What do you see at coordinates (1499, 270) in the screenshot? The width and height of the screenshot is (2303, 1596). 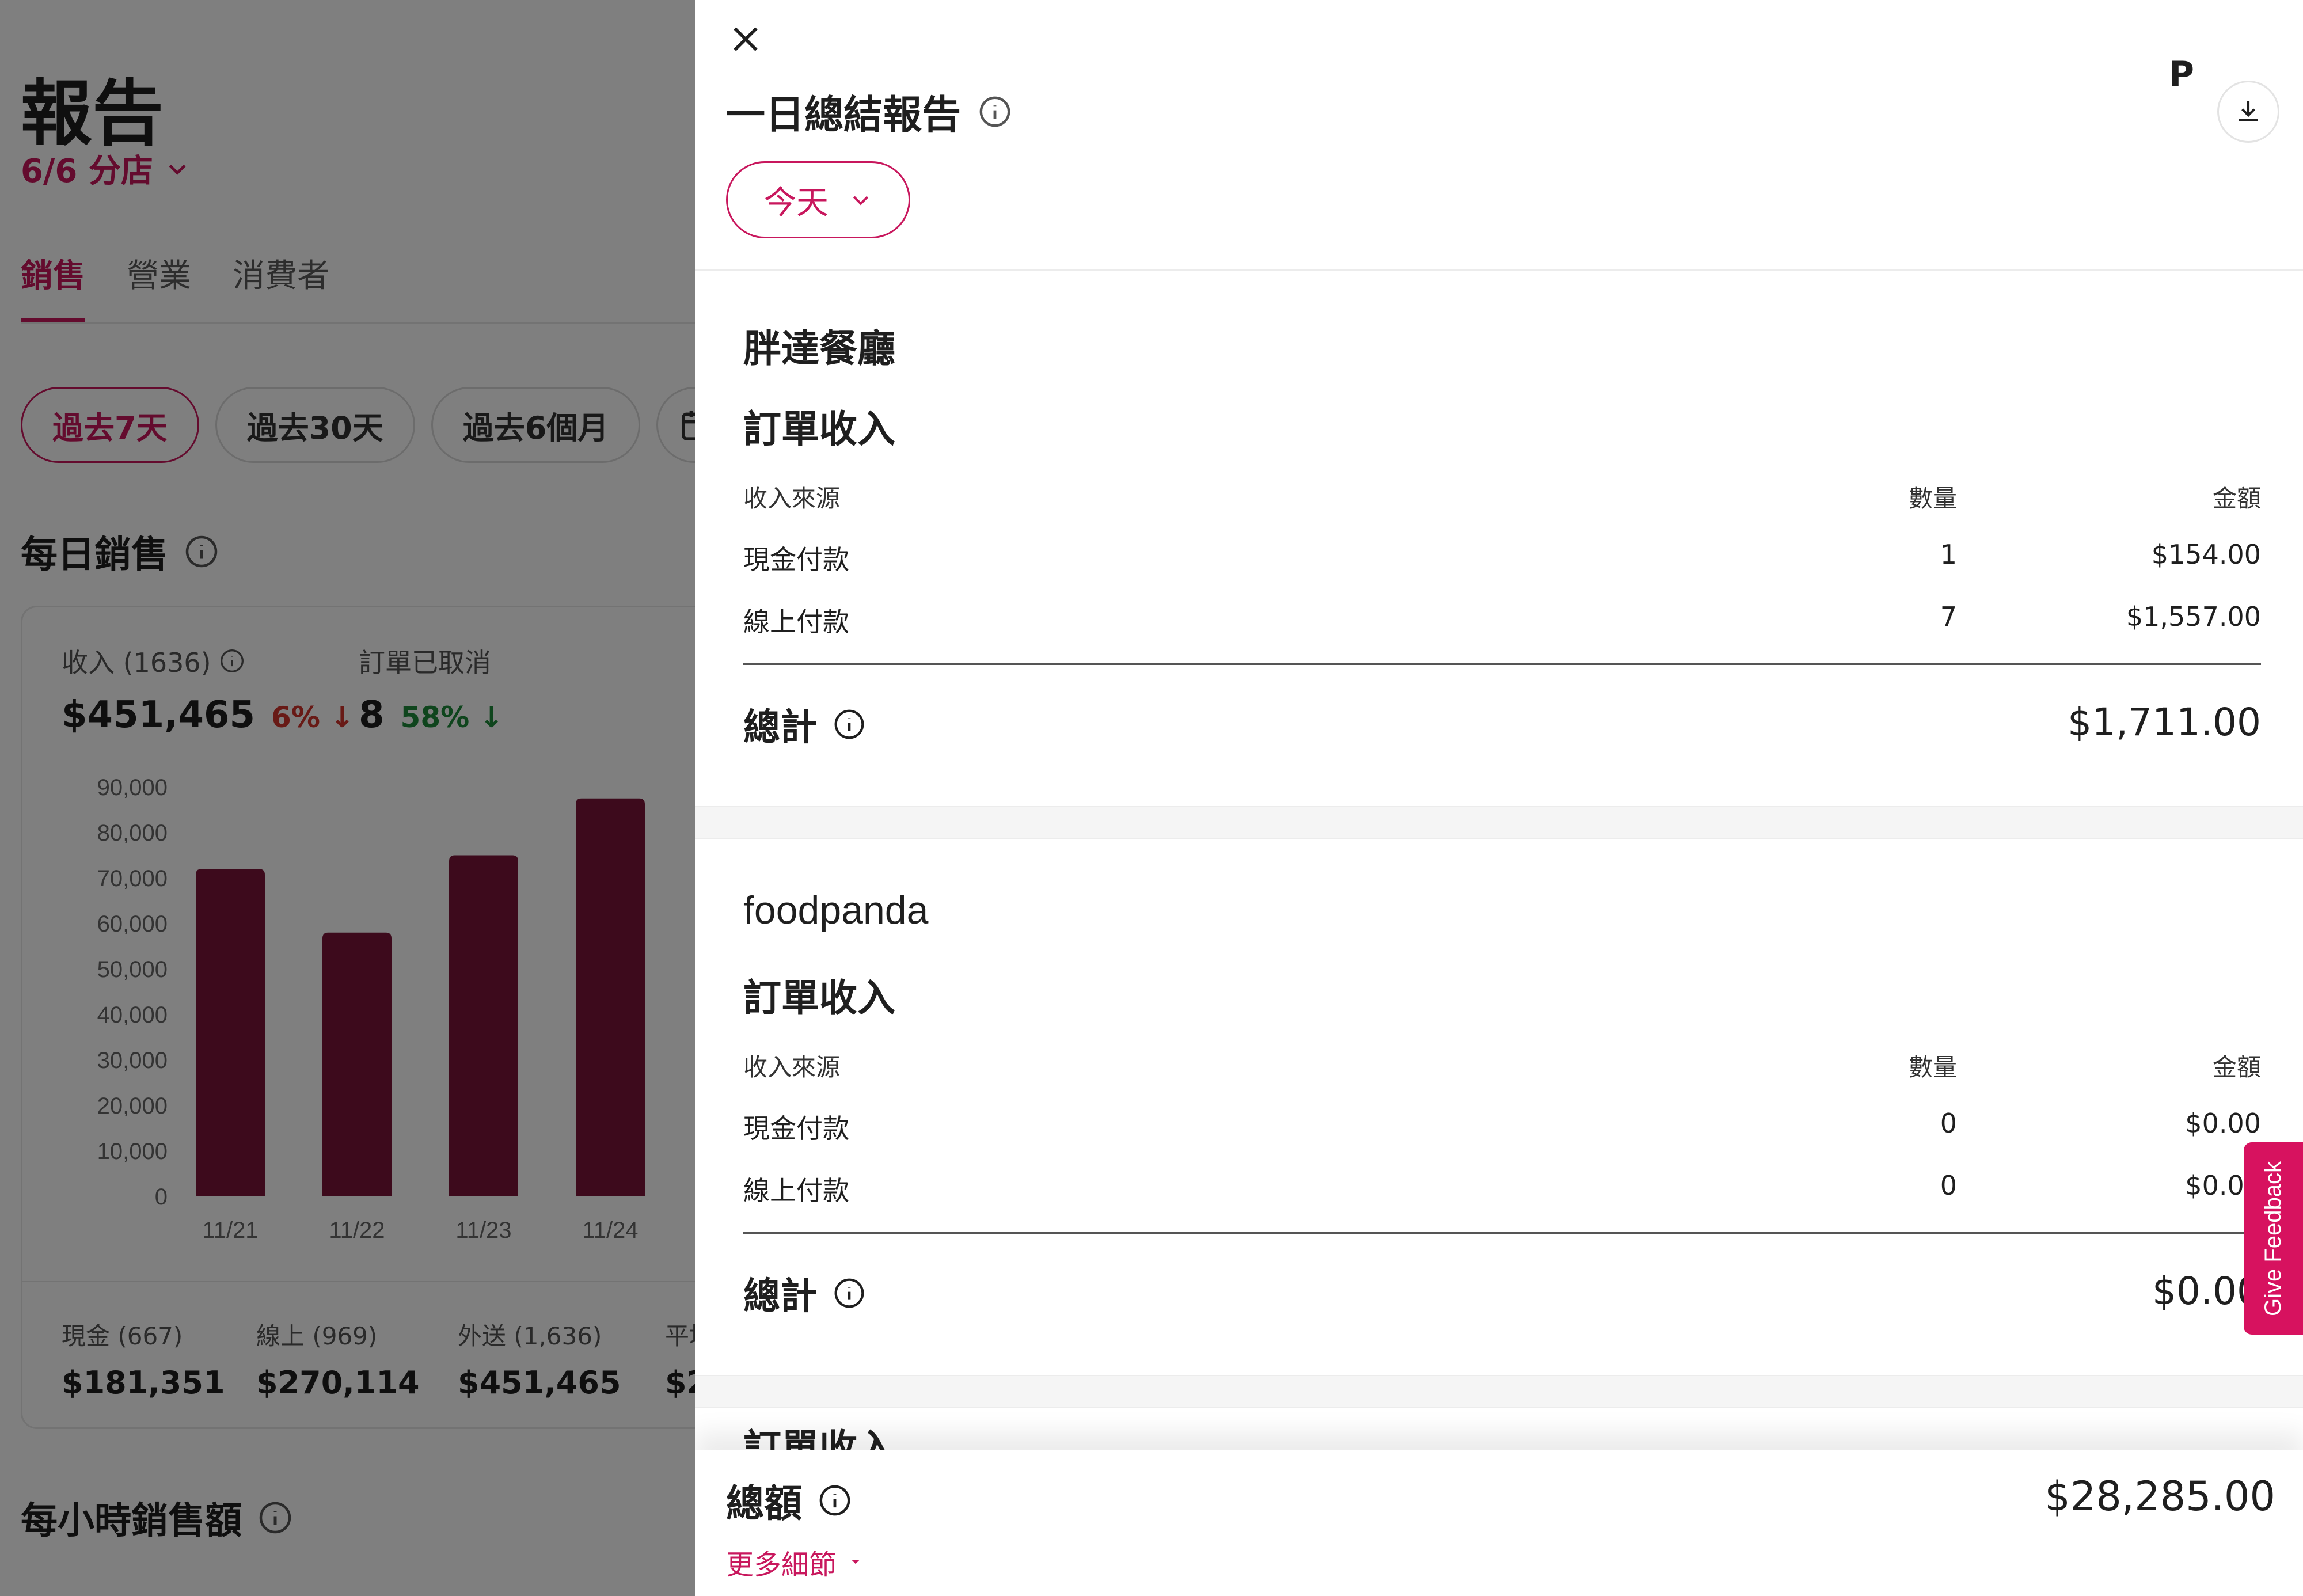 I see `header-divider` at bounding box center [1499, 270].